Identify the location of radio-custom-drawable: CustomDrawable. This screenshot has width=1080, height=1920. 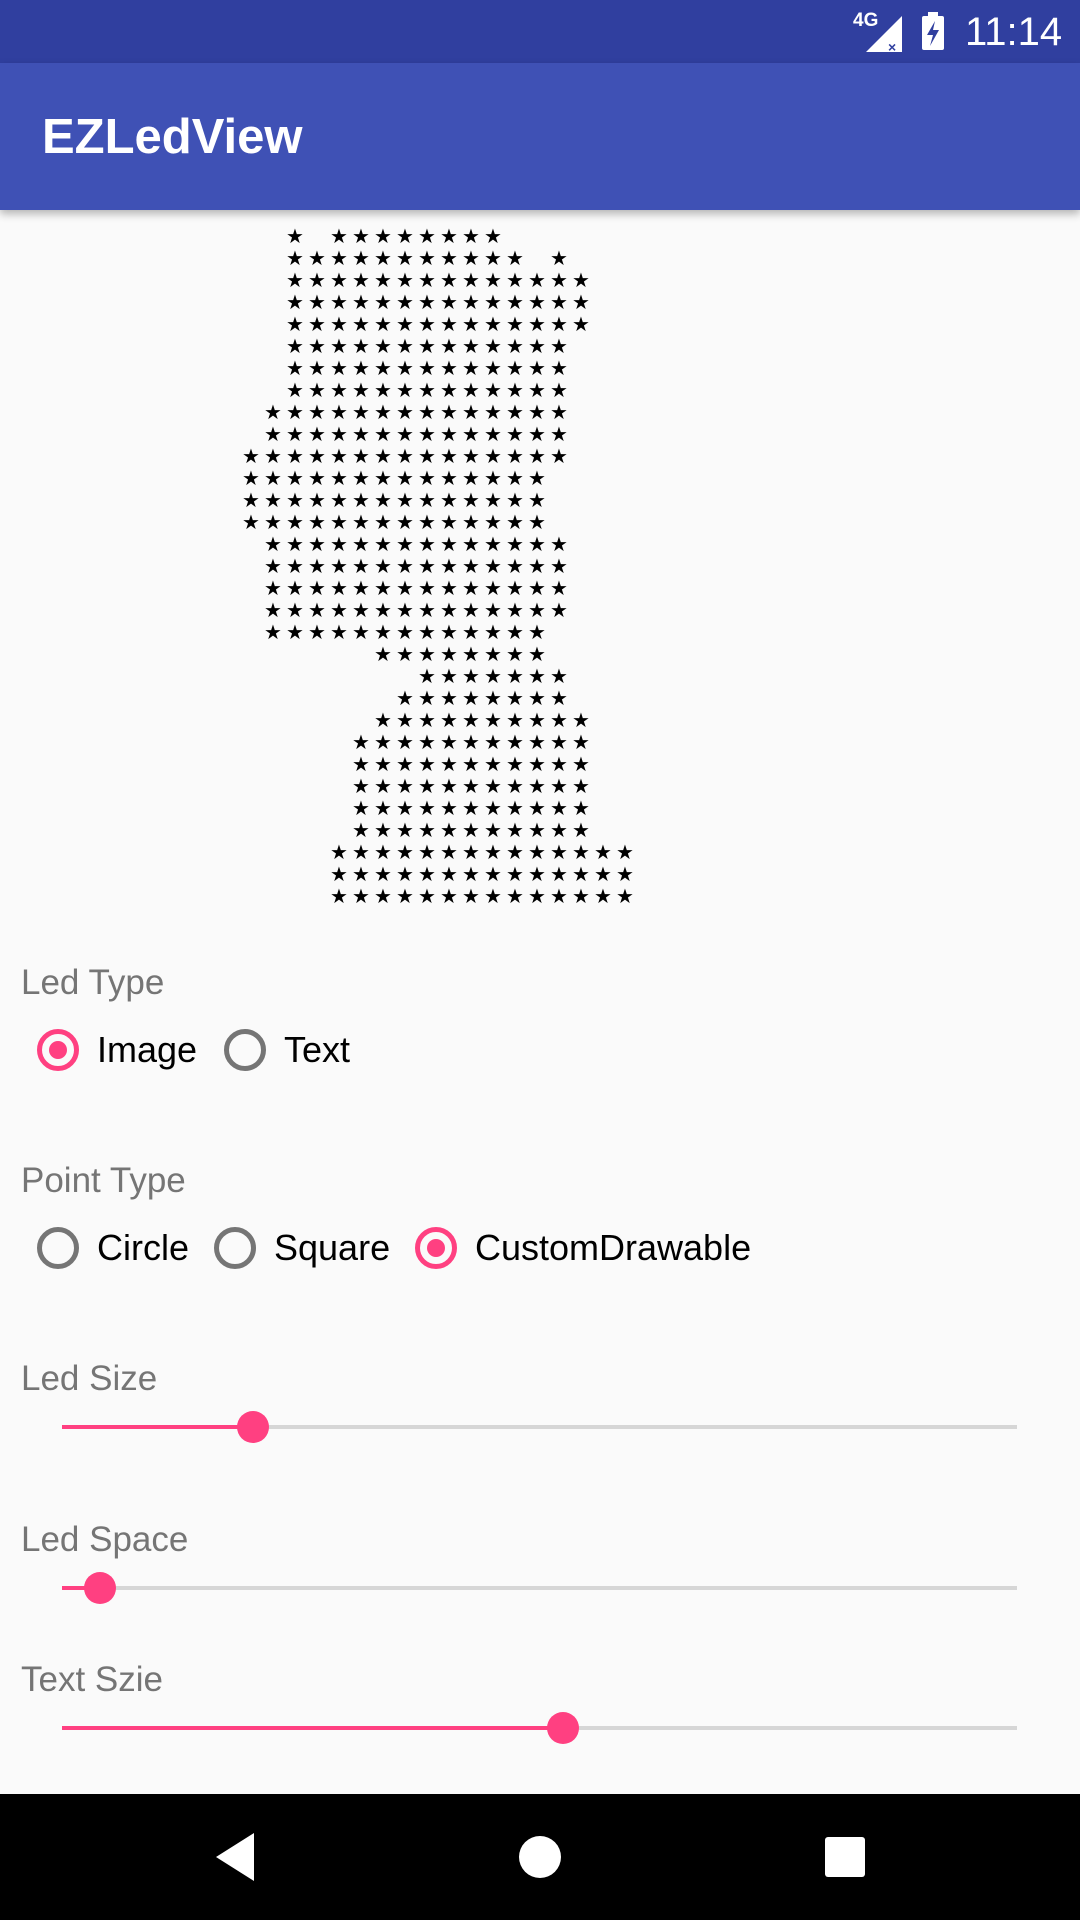
(583, 1248).